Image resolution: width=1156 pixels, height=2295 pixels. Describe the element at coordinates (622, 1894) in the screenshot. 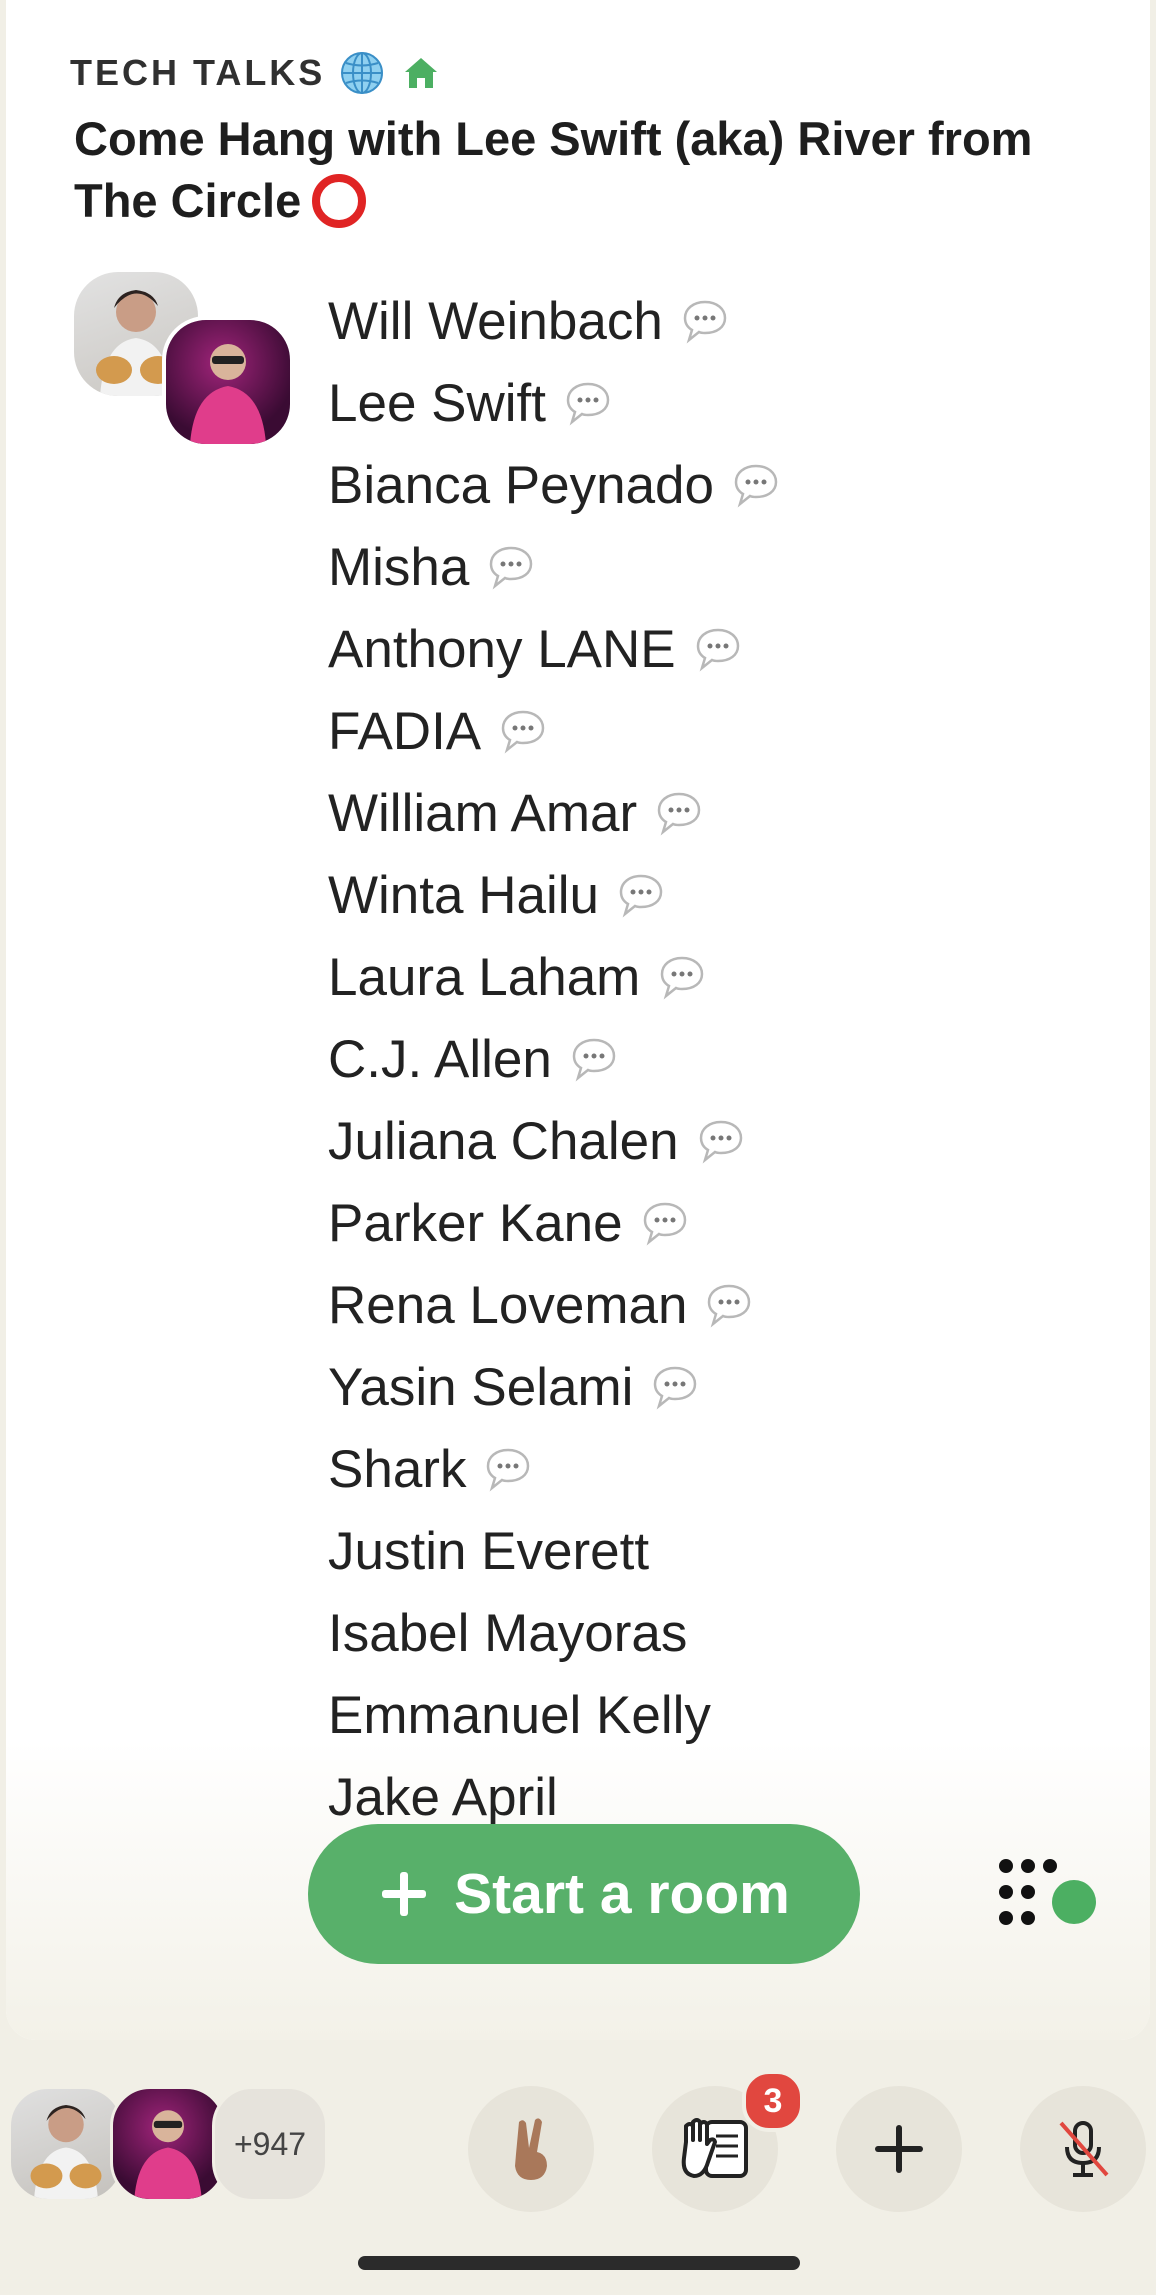

I see `start-room-label: Start a room` at that location.